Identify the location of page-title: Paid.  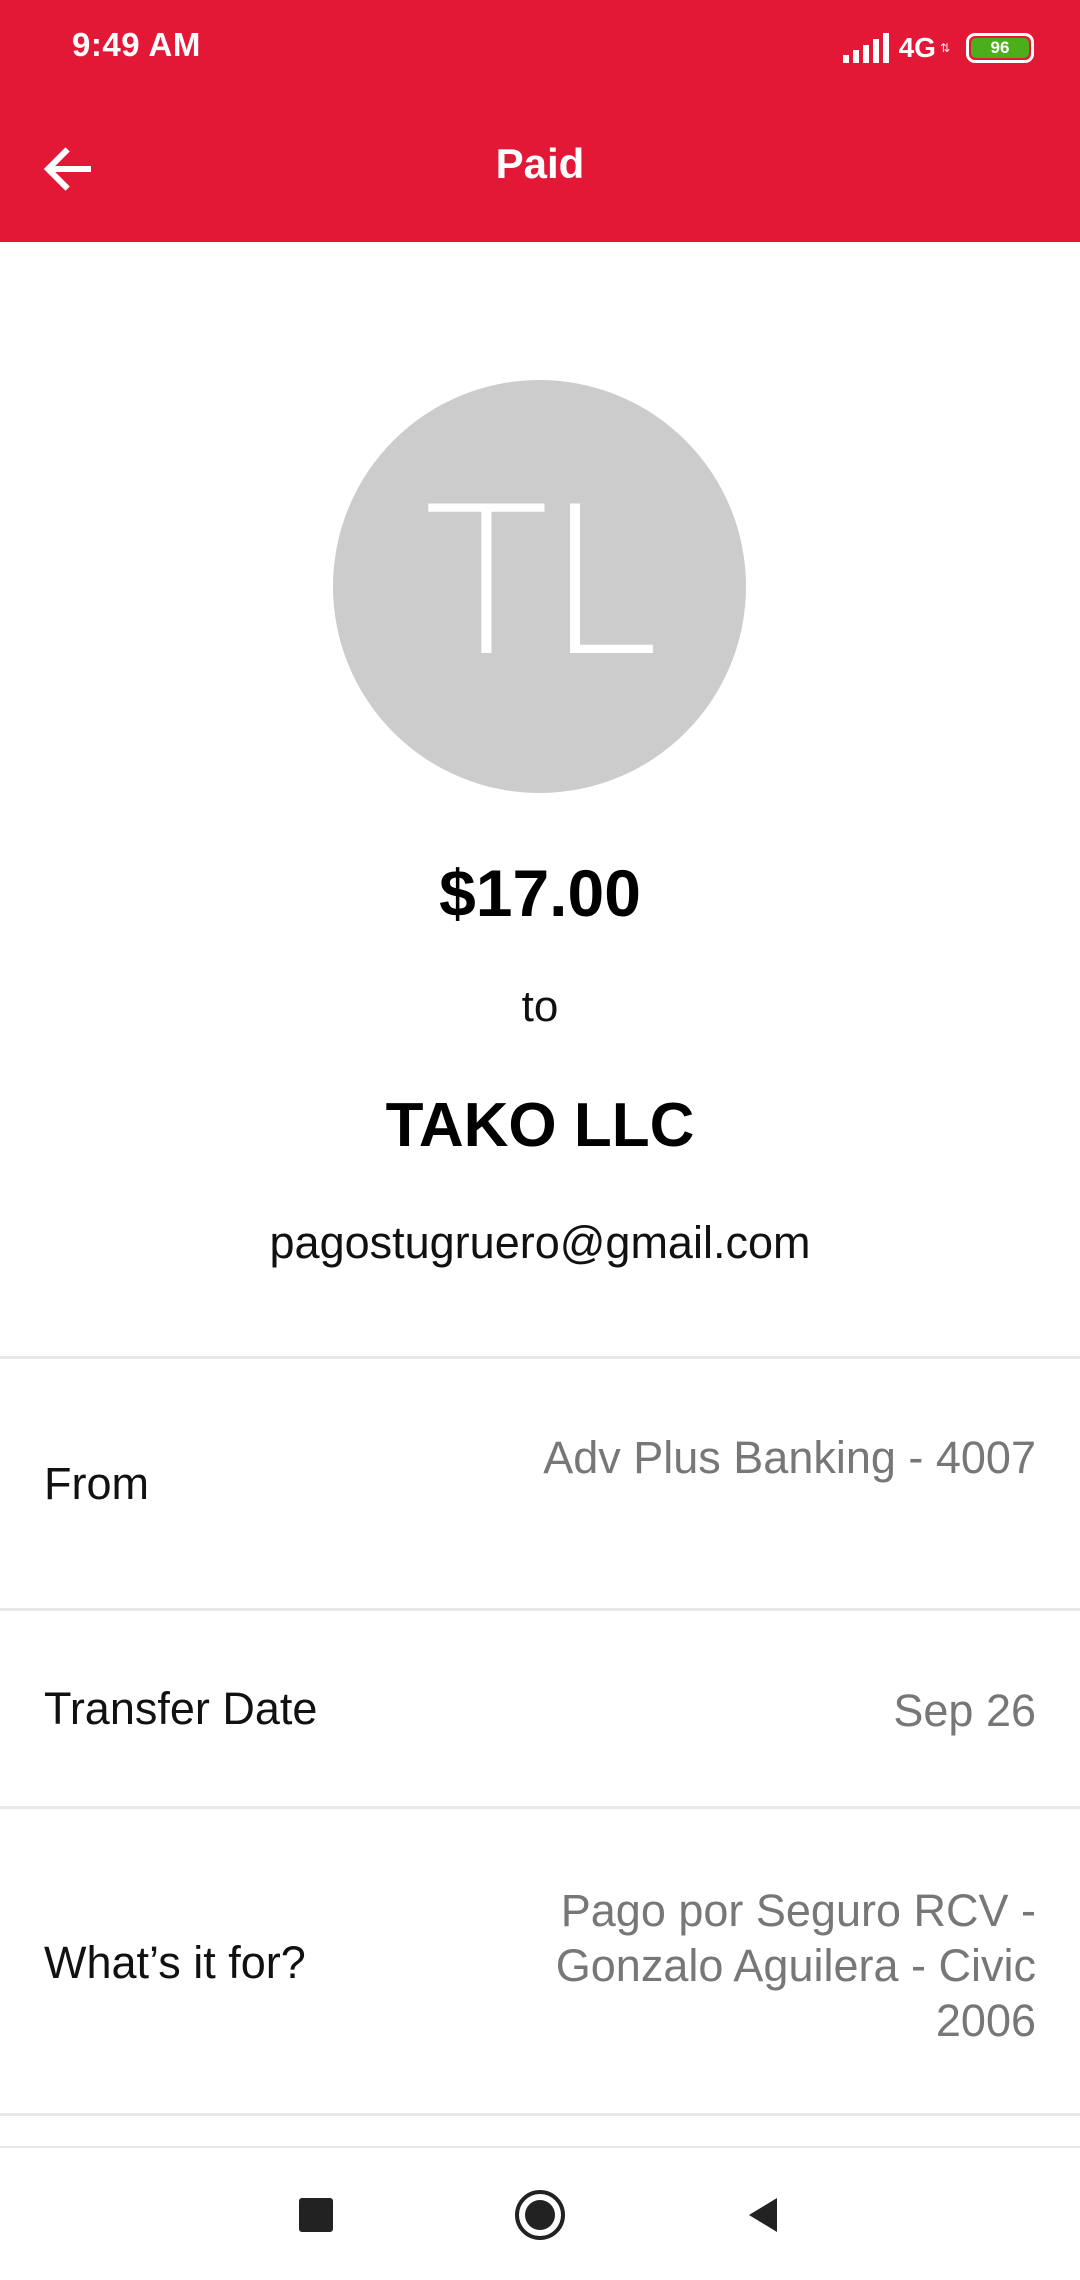
(540, 163).